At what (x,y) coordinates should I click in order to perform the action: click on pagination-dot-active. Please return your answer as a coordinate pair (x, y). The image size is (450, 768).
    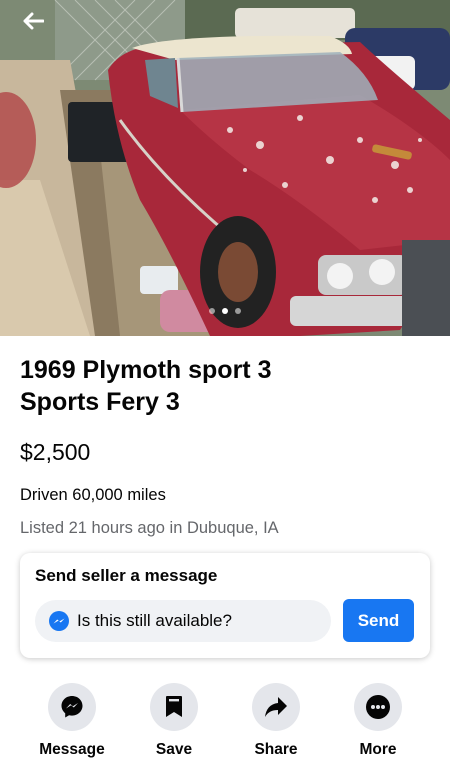
    Looking at the image, I should click on (225, 311).